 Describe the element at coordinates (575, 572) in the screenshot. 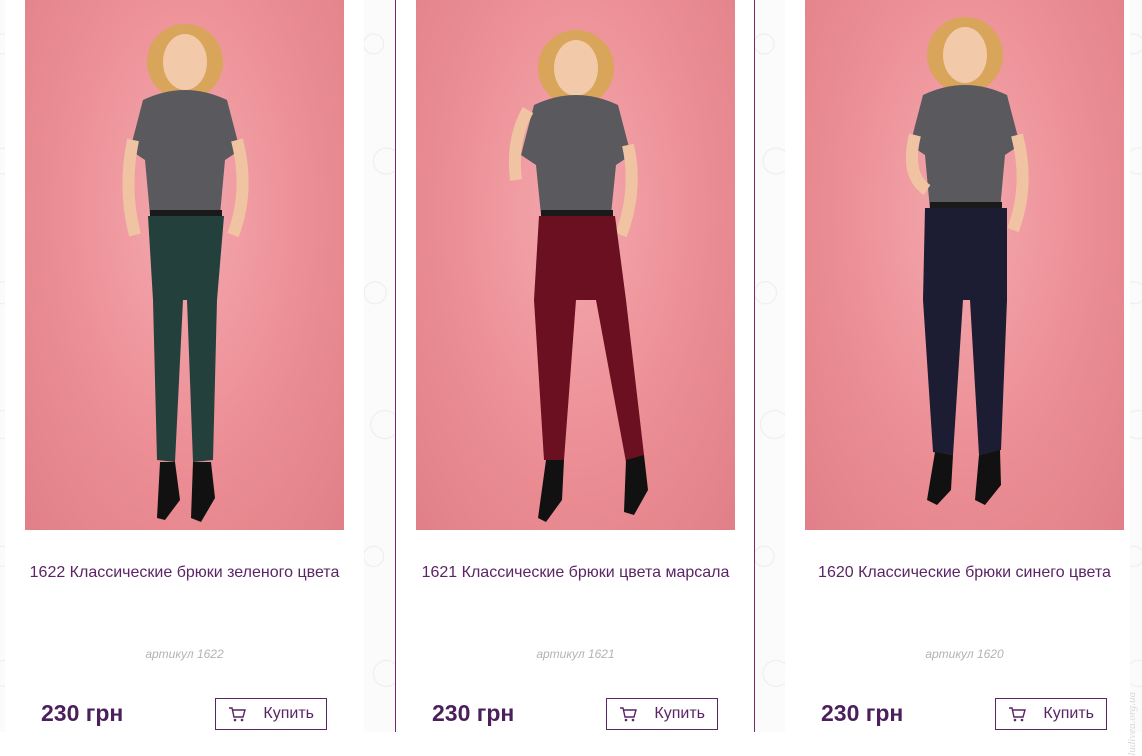

I see `product-title: 1621 Классические брюки цвета марсала` at that location.